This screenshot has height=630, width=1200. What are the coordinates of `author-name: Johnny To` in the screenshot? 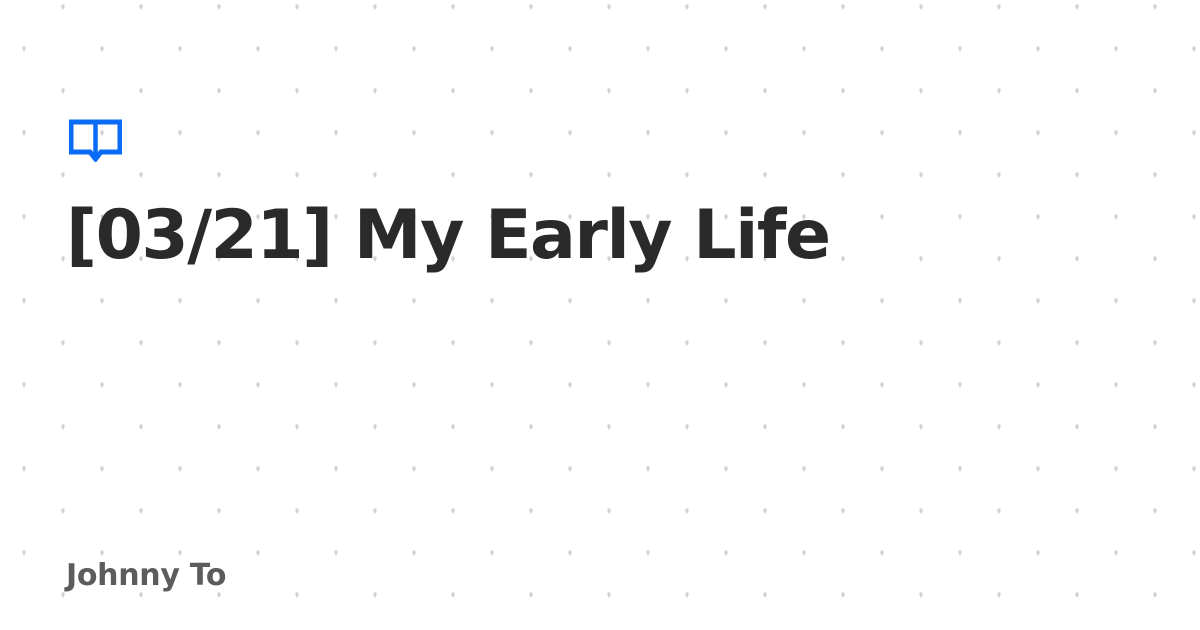 It's located at (146, 575).